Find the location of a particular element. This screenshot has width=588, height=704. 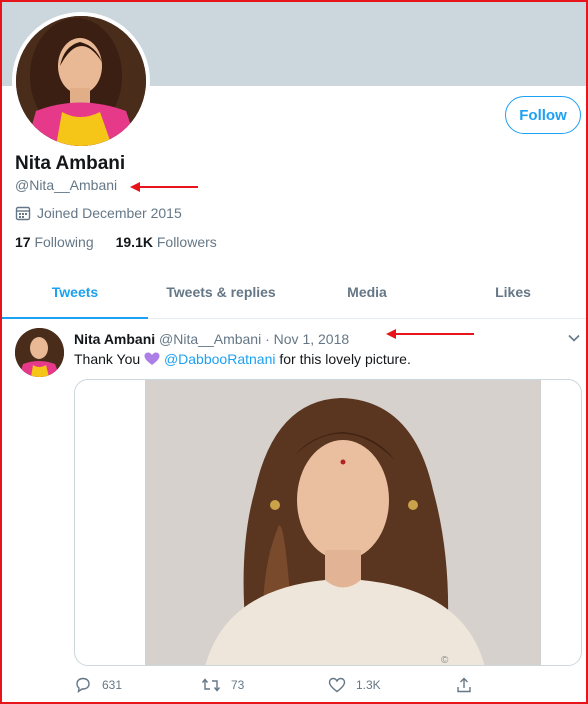

tweet-menu-button is located at coordinates (574, 340).